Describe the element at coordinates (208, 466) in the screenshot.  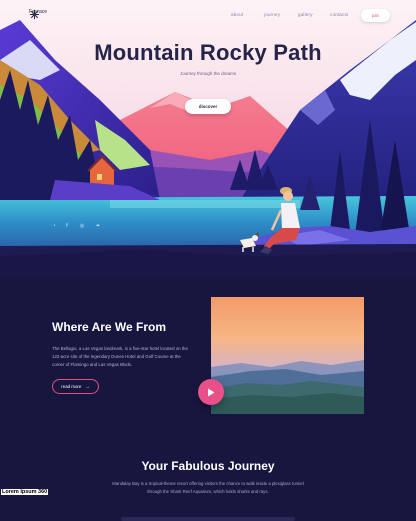
I see `journey-title: Your Fabulous Journey` at that location.